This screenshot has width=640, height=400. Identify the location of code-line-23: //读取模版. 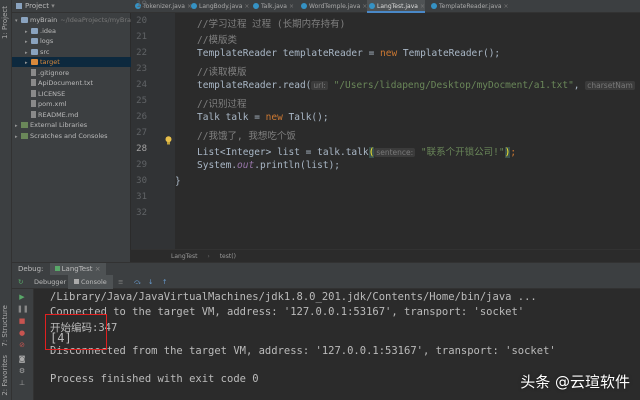
(222, 72).